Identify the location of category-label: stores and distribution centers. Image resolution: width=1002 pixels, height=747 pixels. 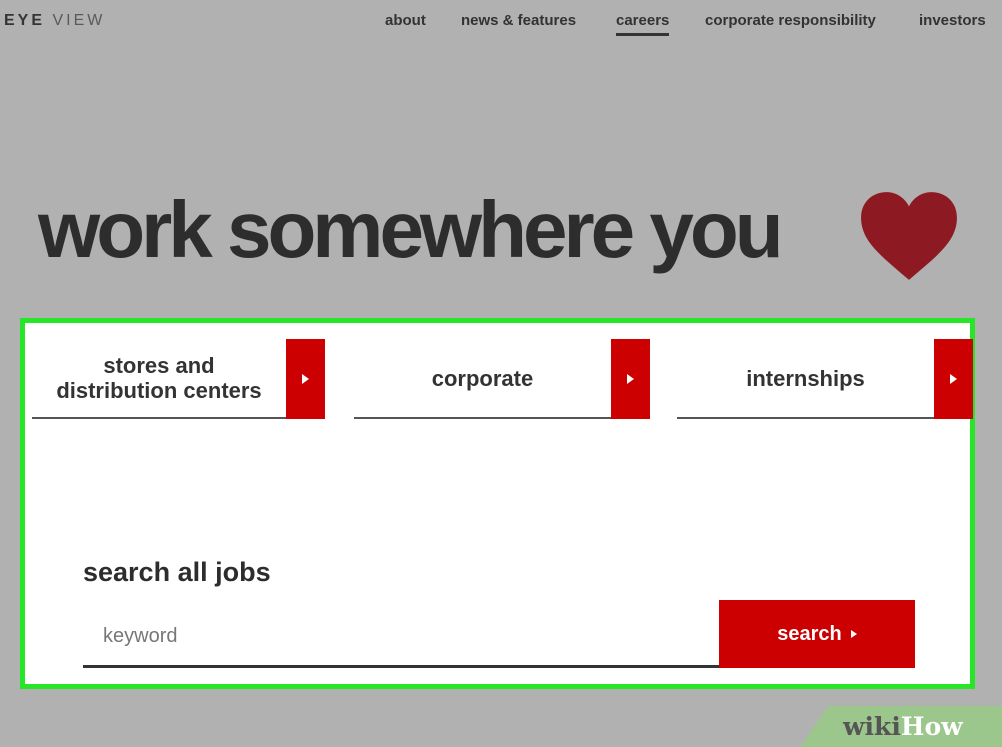
(159, 378).